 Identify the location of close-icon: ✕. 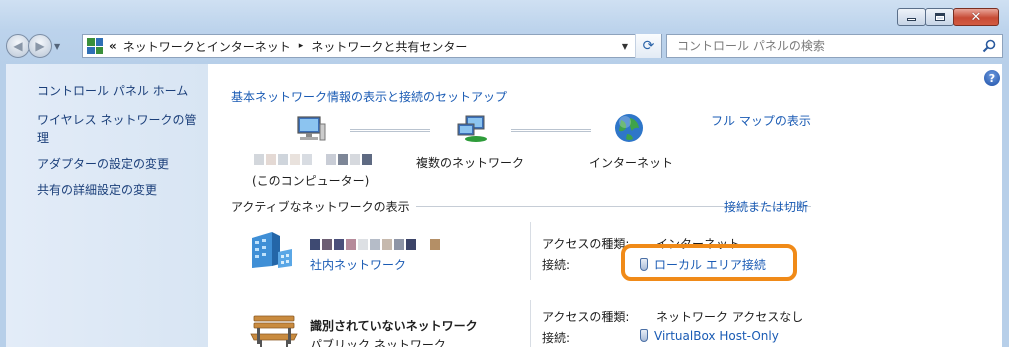
(976, 17).